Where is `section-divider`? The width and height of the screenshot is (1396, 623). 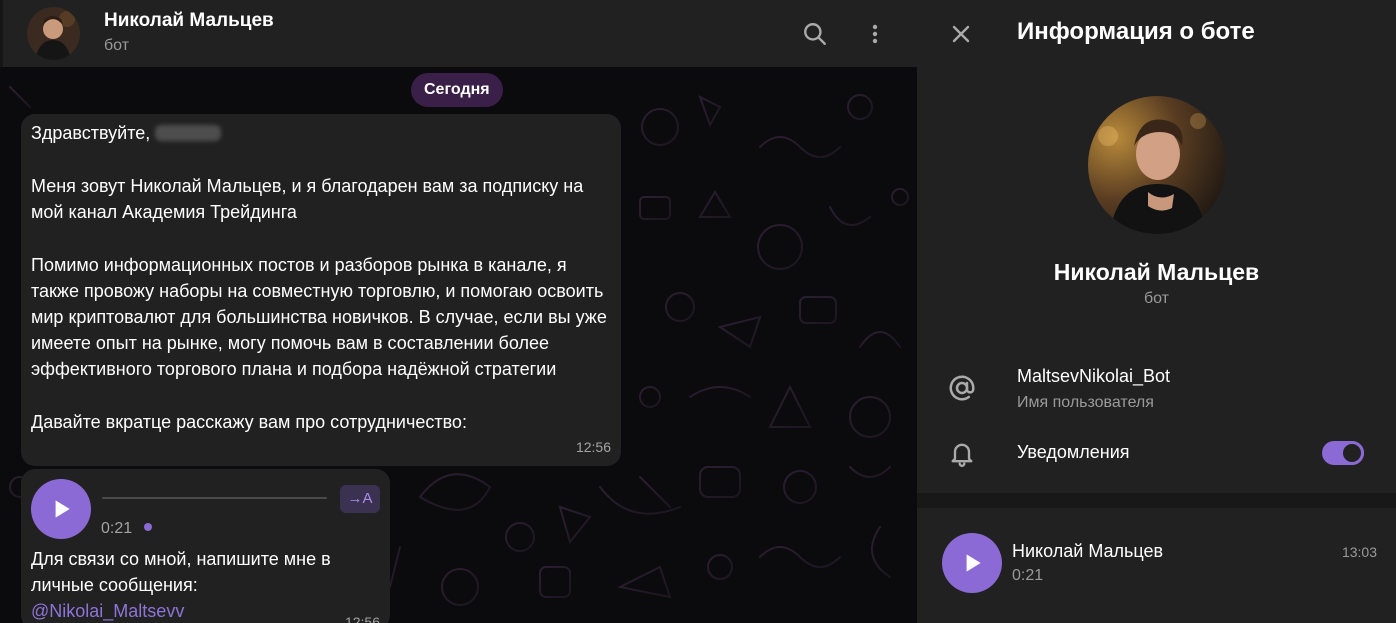 section-divider is located at coordinates (1156, 500).